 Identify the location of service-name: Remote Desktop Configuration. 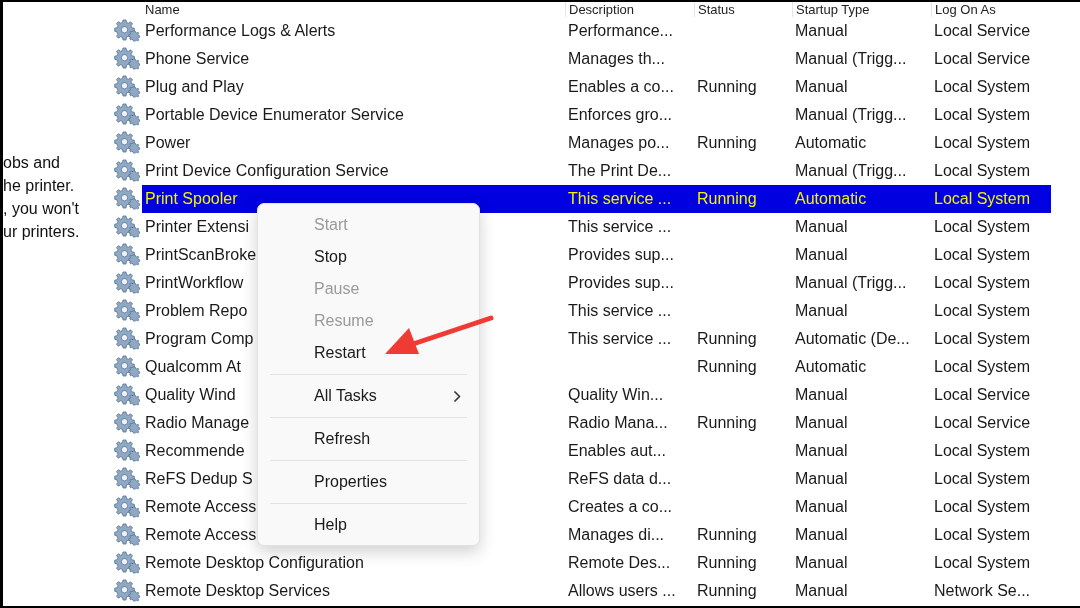
(353, 563).